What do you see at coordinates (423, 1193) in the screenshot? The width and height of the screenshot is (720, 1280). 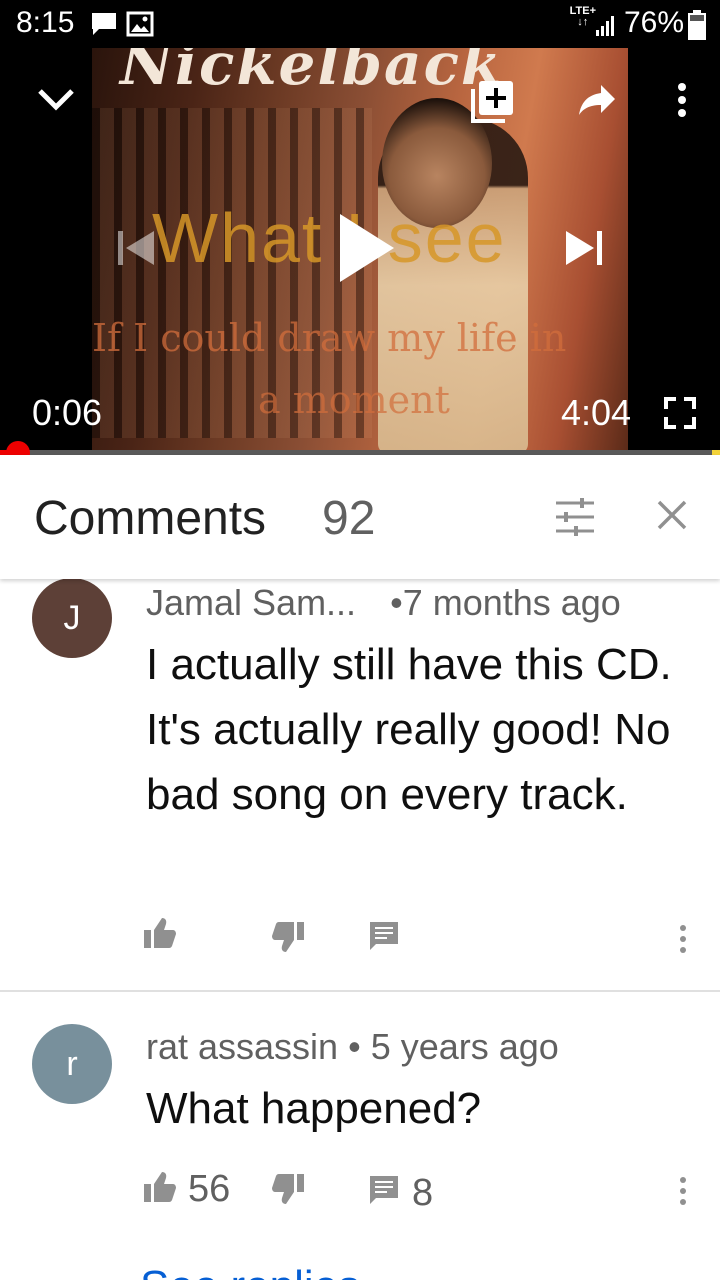 I see `reply-count: 8` at bounding box center [423, 1193].